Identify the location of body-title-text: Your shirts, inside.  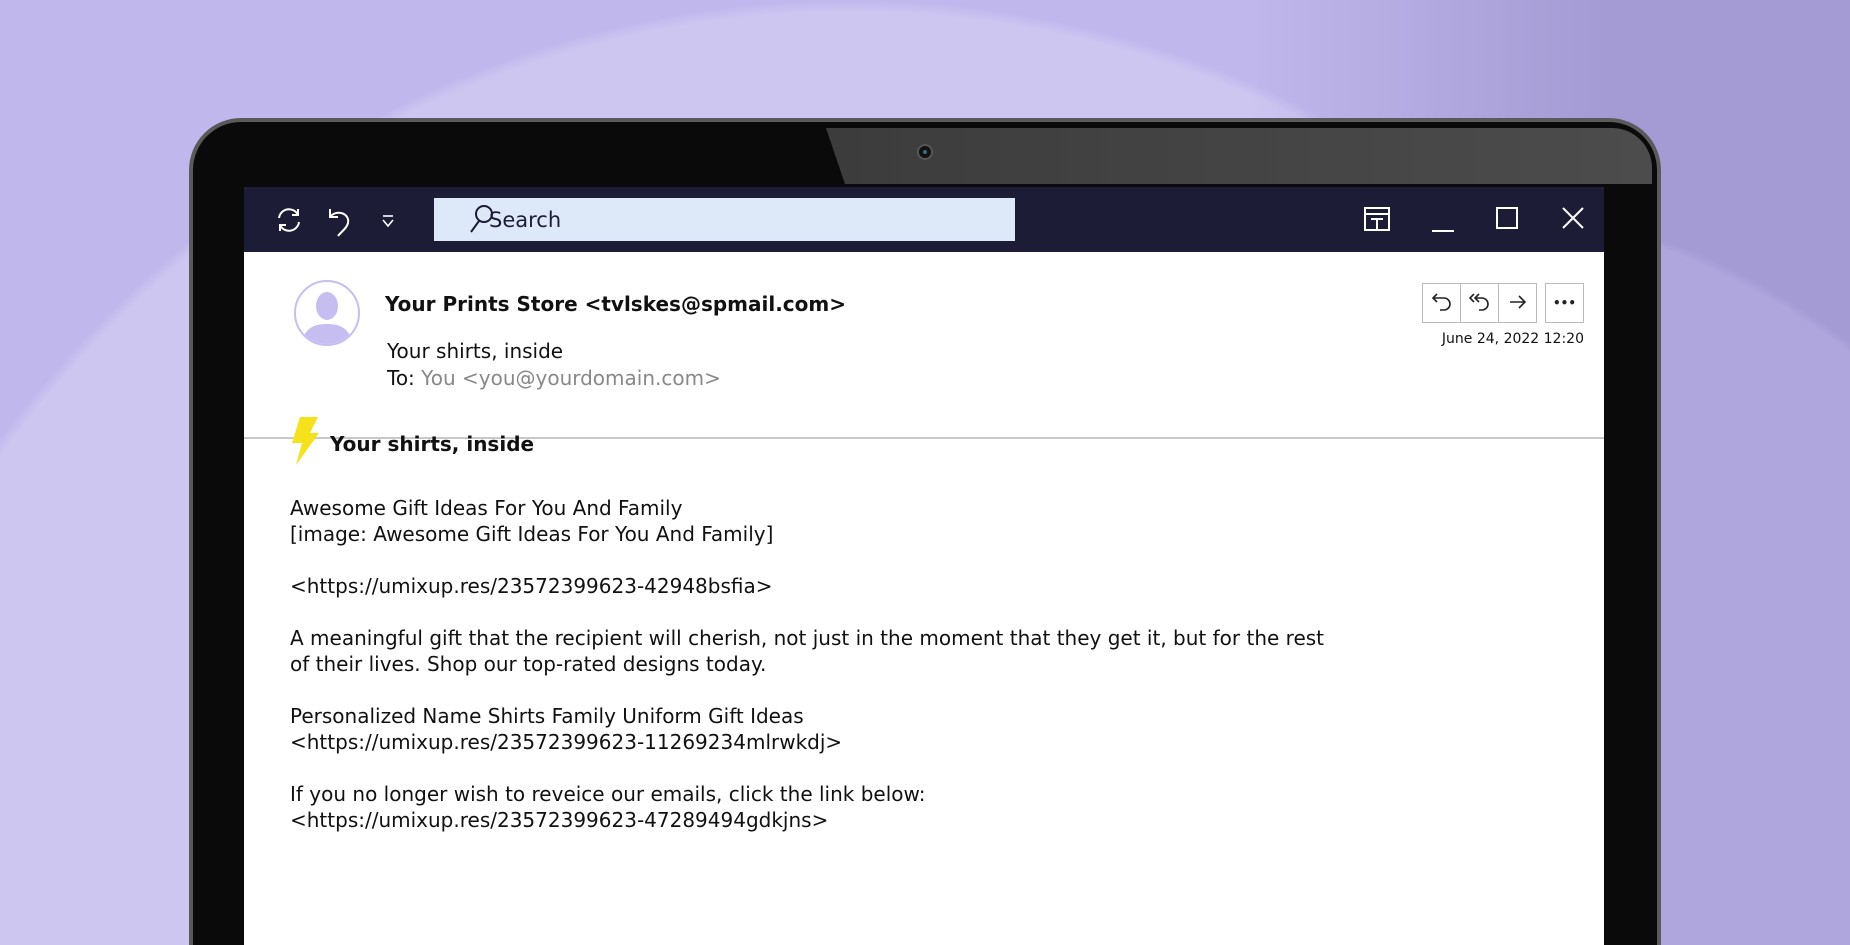
(432, 444).